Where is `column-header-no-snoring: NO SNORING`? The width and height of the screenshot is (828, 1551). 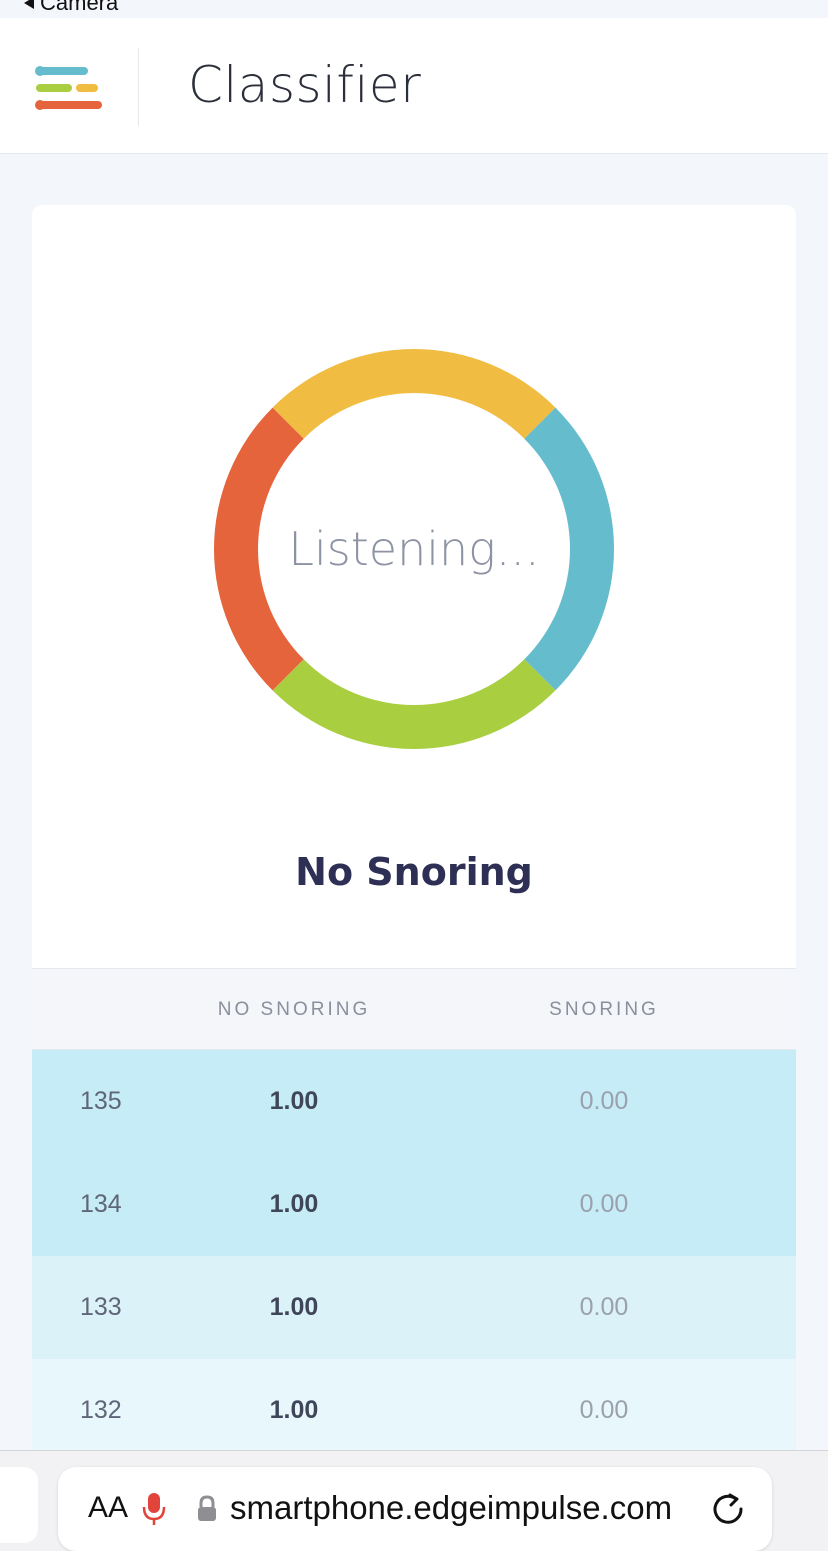 column-header-no-snoring: NO SNORING is located at coordinates (294, 1009).